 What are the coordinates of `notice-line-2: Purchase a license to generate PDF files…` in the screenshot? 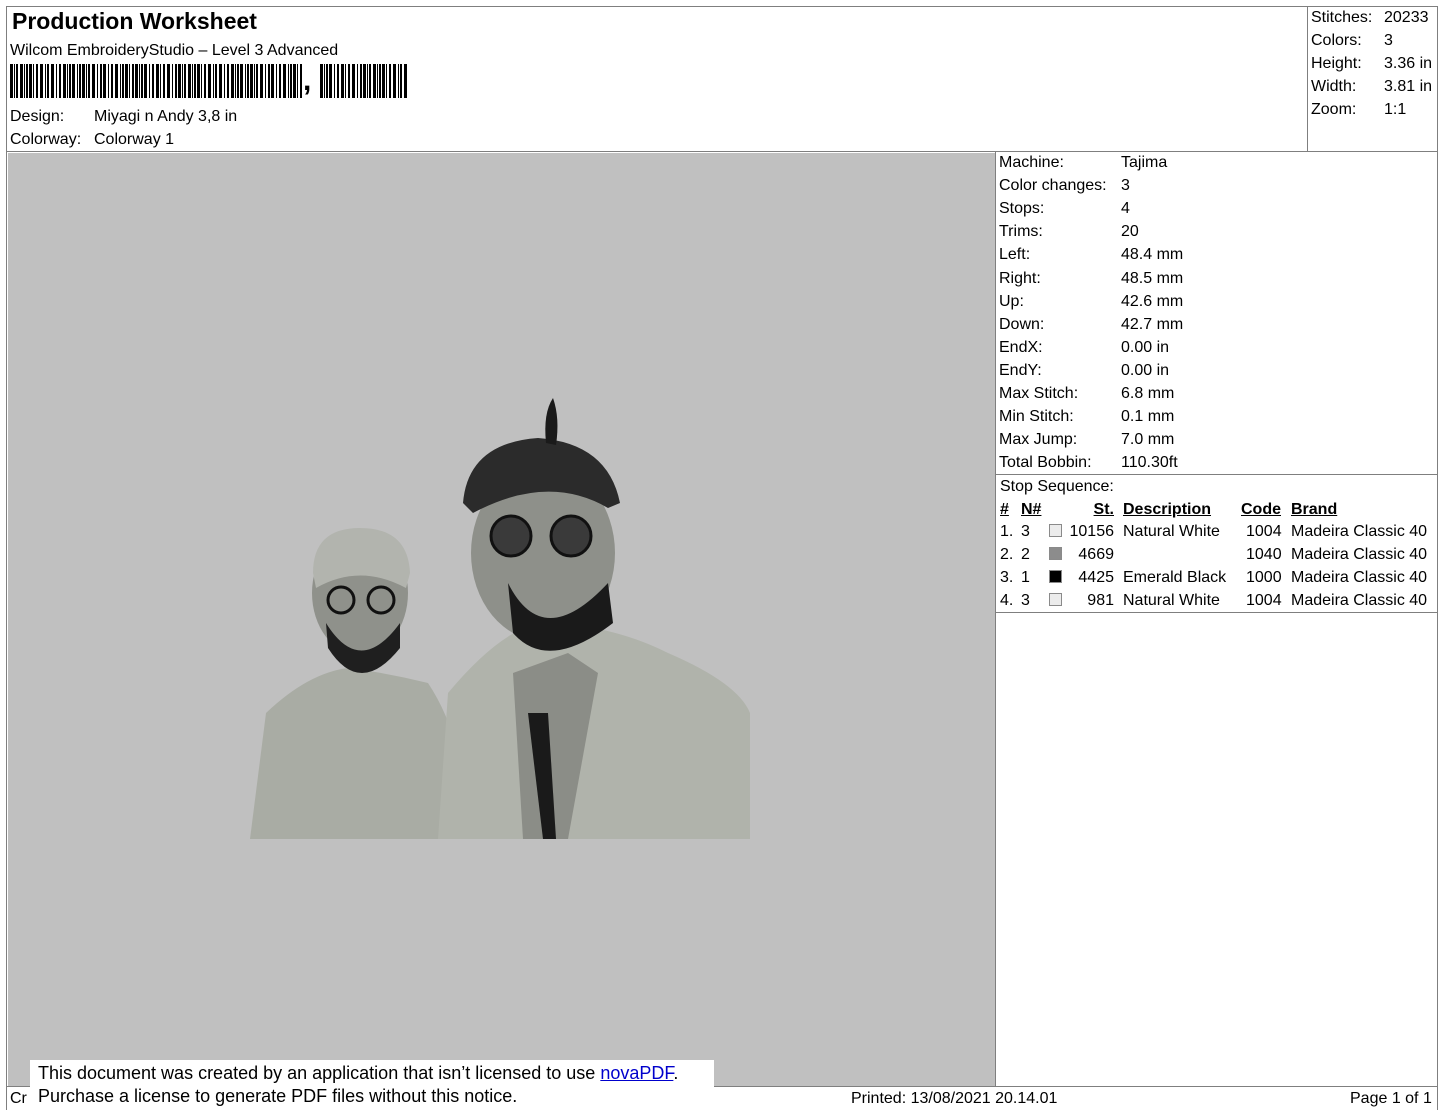 It's located at (278, 1096).